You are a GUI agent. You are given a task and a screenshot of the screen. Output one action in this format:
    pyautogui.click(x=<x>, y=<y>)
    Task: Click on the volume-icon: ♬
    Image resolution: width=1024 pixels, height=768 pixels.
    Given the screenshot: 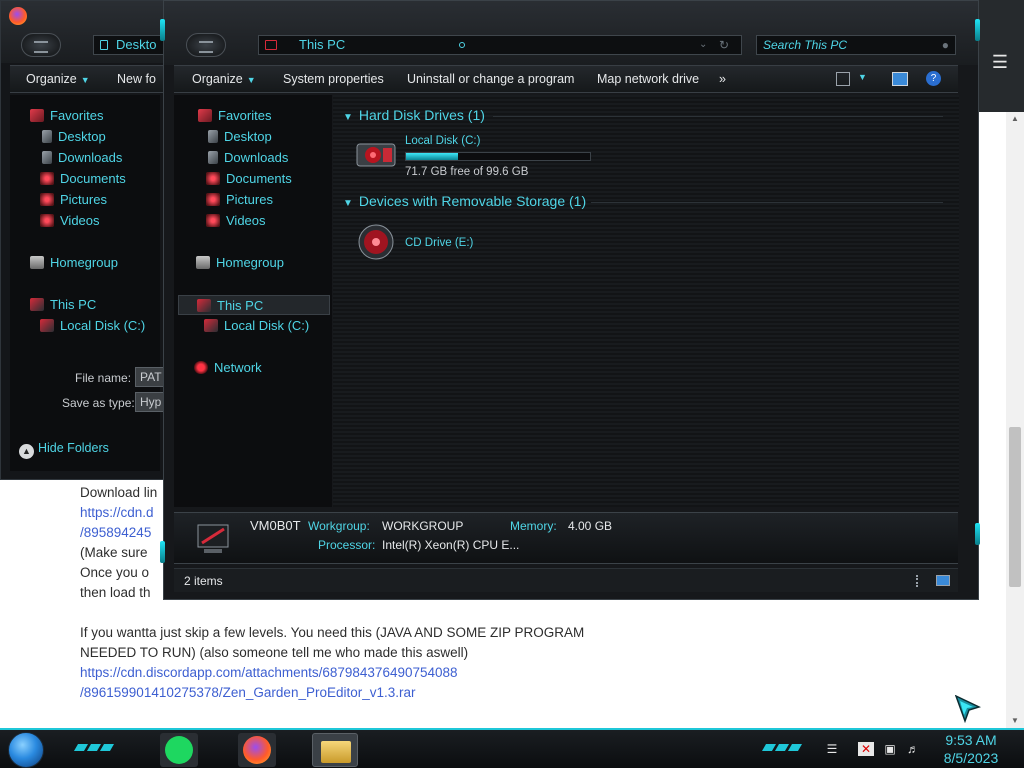 What is the action you would take?
    pyautogui.click(x=913, y=749)
    